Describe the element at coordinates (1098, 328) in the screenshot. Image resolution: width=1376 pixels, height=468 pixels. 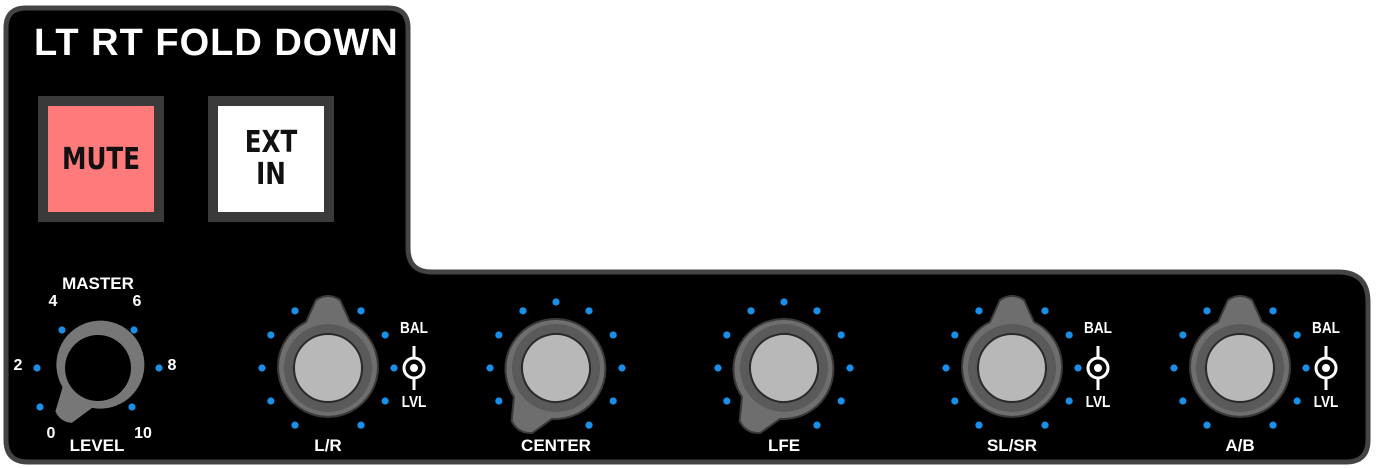
I see `switch-slsr-bal-label: BAL` at that location.